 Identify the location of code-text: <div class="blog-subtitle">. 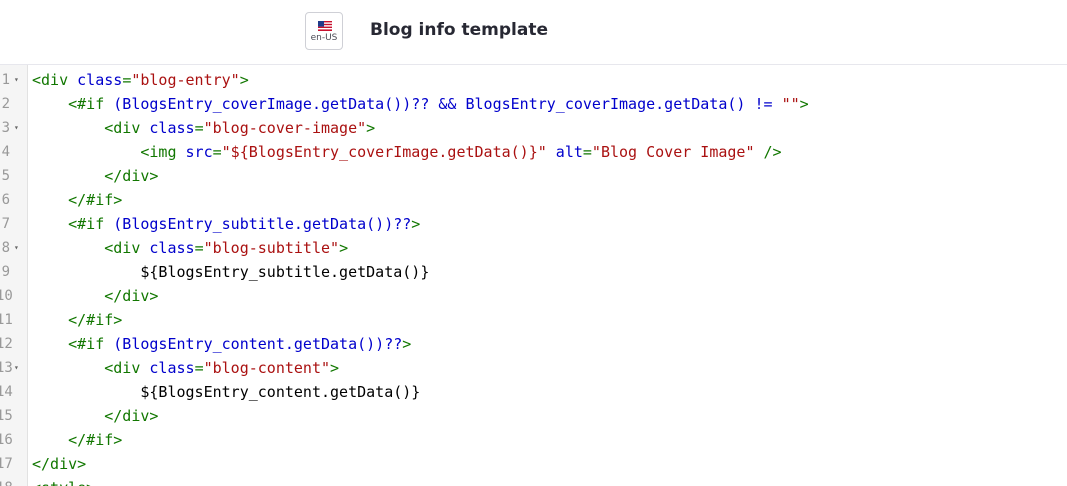
(190, 248).